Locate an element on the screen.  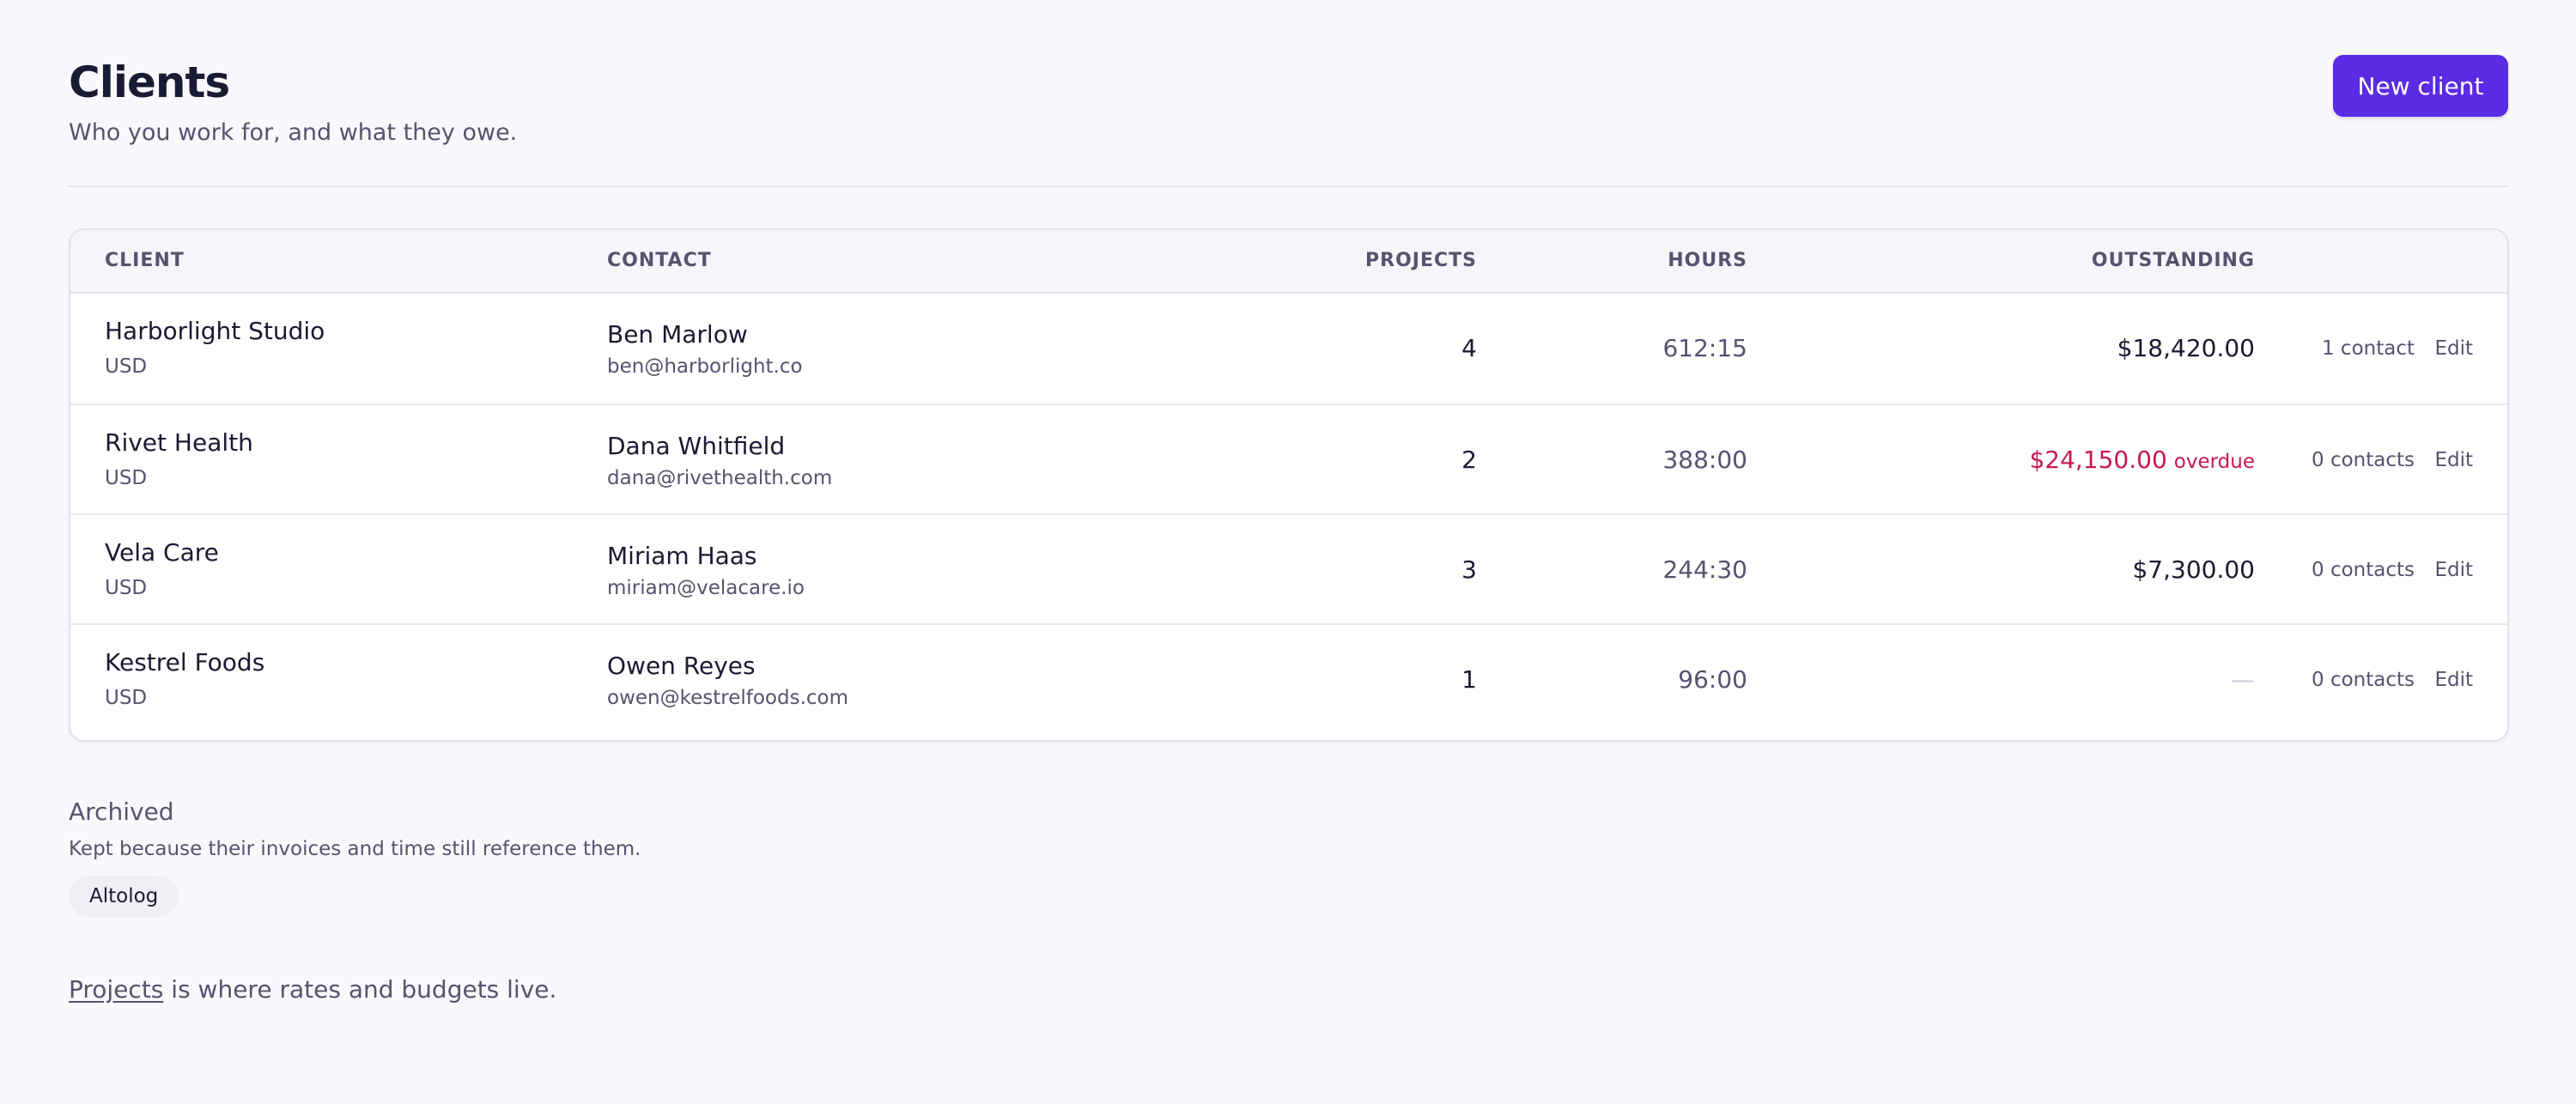
projects-count: 4 is located at coordinates (1469, 348).